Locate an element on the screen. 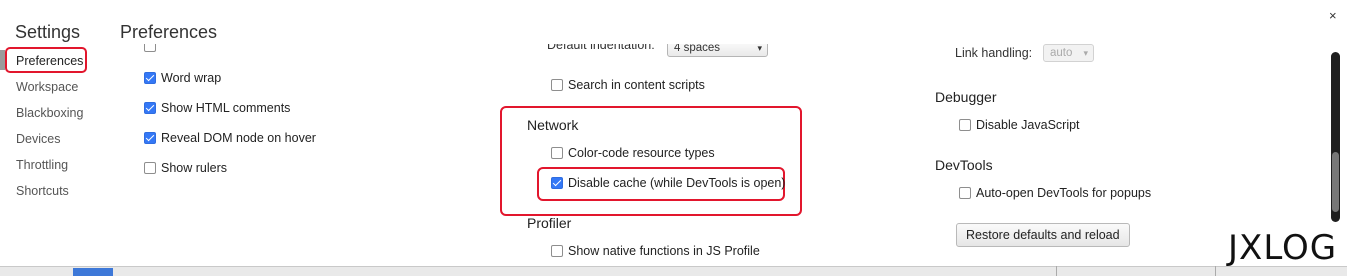 The width and height of the screenshot is (1347, 276). sidebar-item-blackboxing: Blackboxing is located at coordinates (49, 113).